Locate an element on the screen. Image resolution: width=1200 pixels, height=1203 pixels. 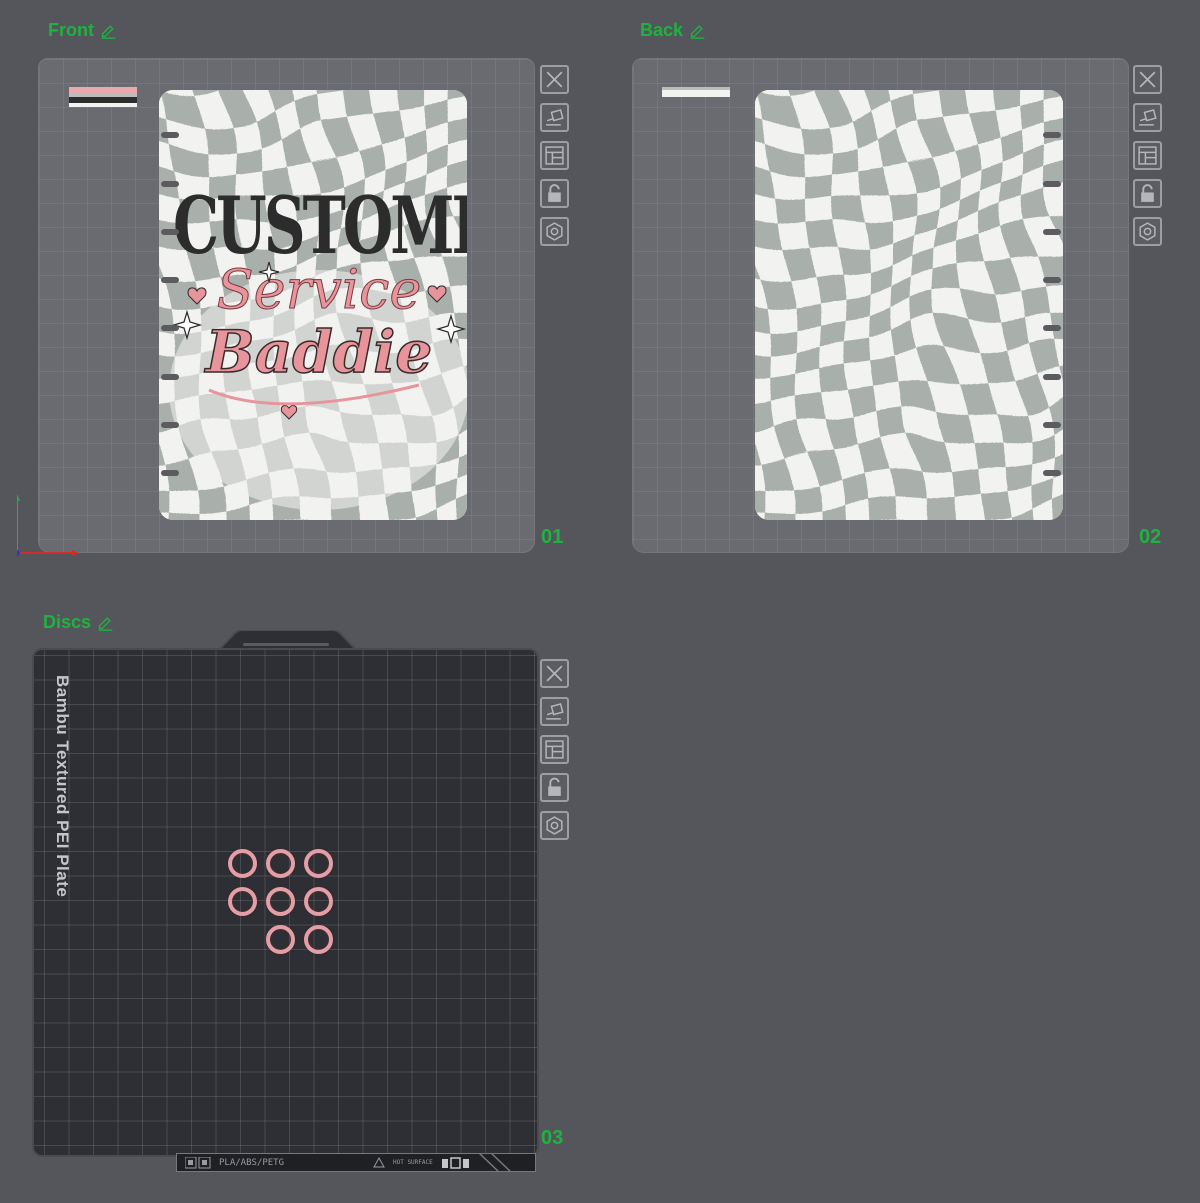
unlock-icon is located at coordinates (554, 787).